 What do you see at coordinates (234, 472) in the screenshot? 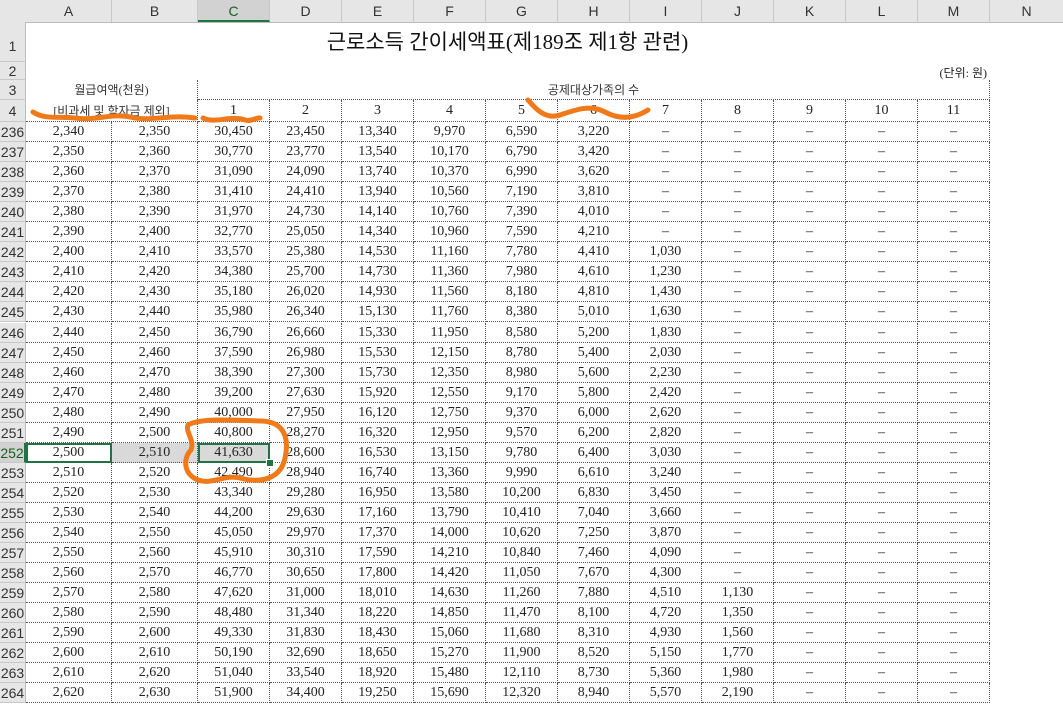
I see `table-cell: 42,490` at bounding box center [234, 472].